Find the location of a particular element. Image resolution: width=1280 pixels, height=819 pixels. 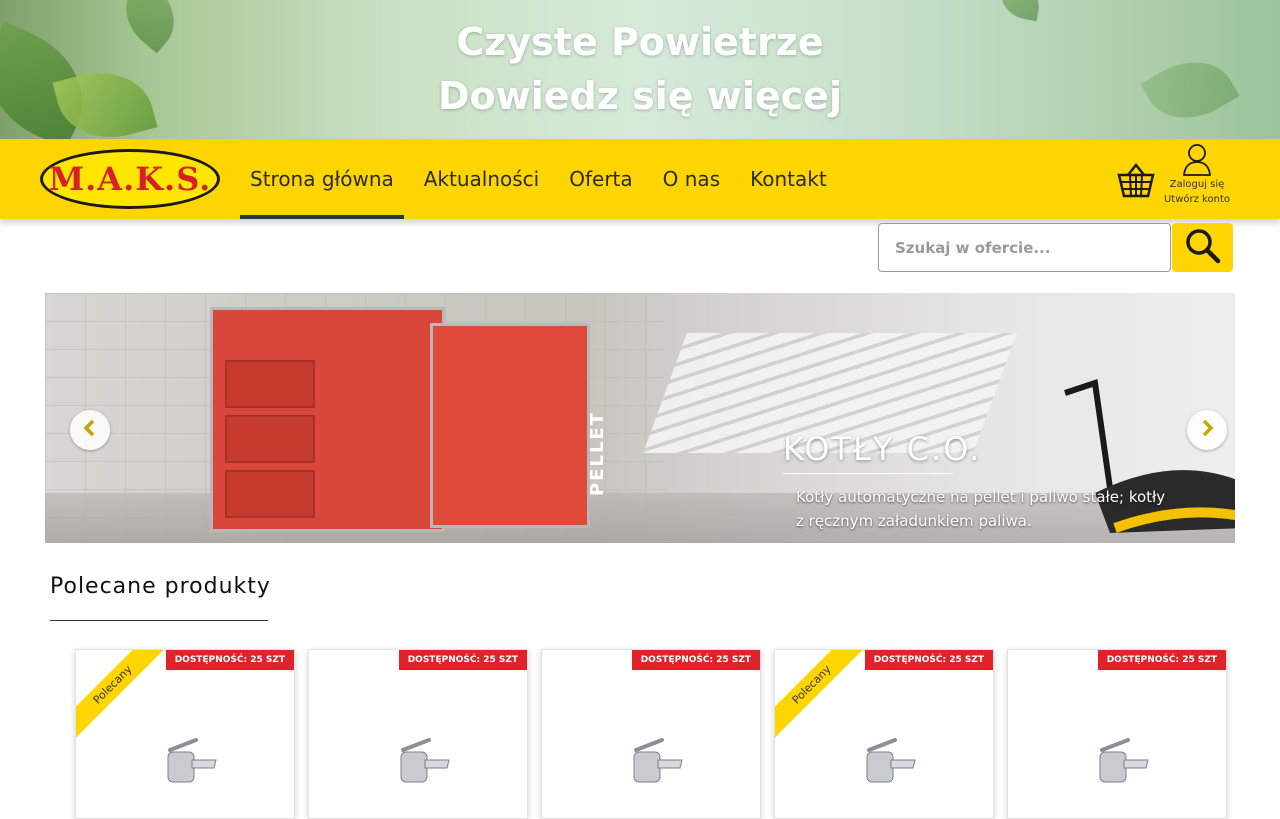

boiler-image is located at coordinates (327, 419).